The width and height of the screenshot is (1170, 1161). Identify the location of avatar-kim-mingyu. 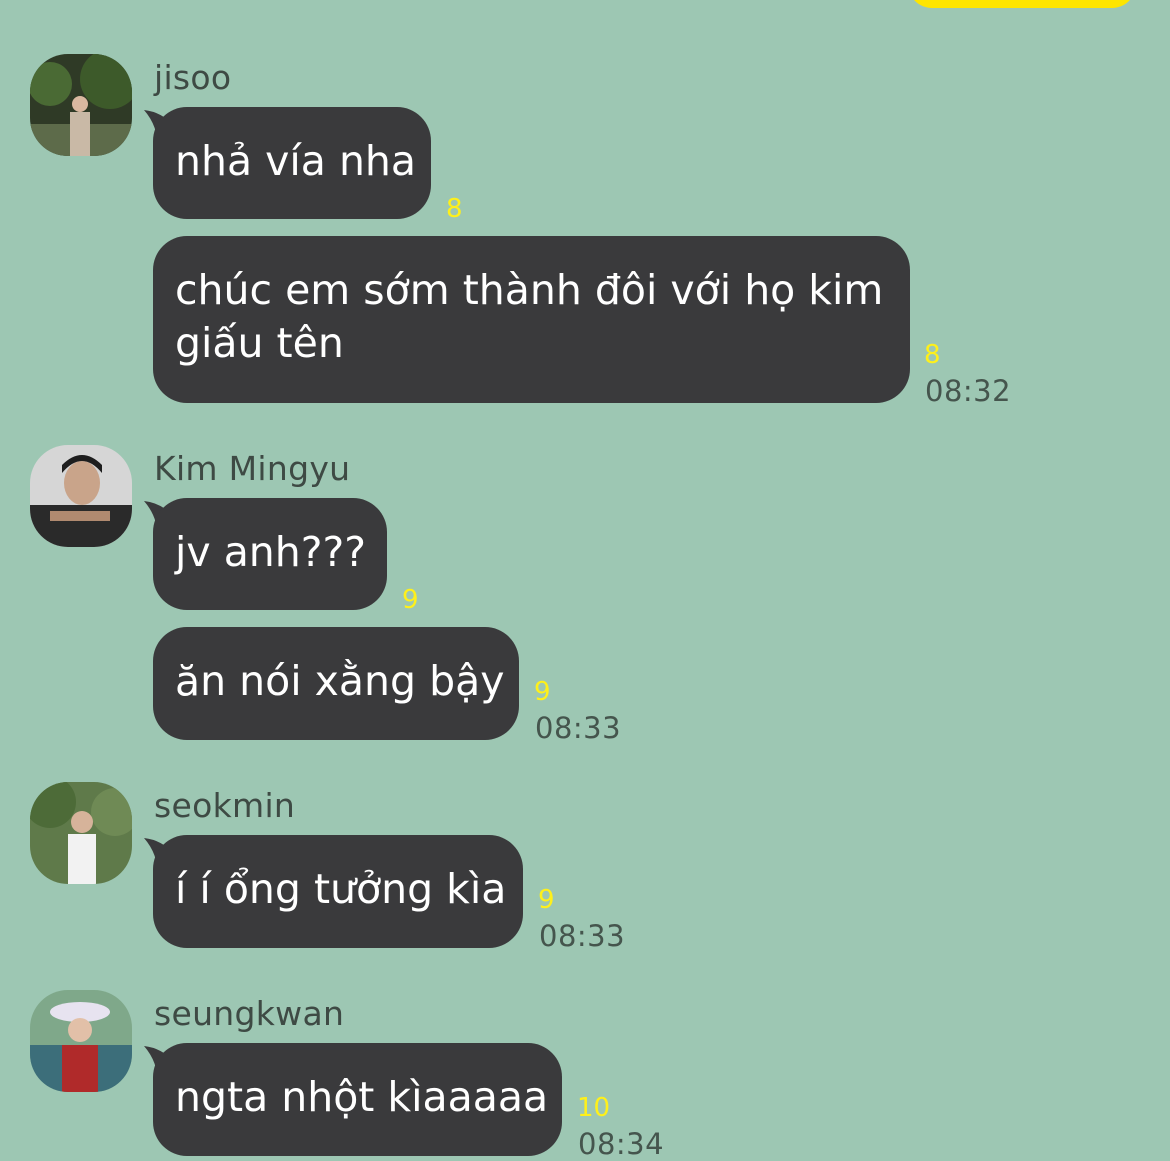
(81, 496).